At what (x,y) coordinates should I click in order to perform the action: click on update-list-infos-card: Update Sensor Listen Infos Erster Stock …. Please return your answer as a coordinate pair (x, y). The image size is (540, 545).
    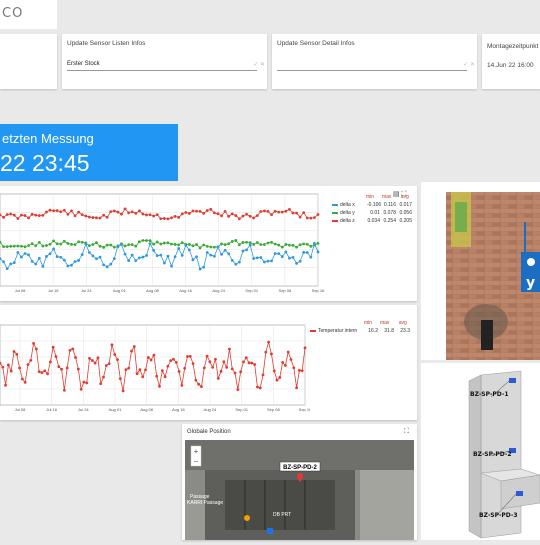
    Looking at the image, I should click on (164, 61).